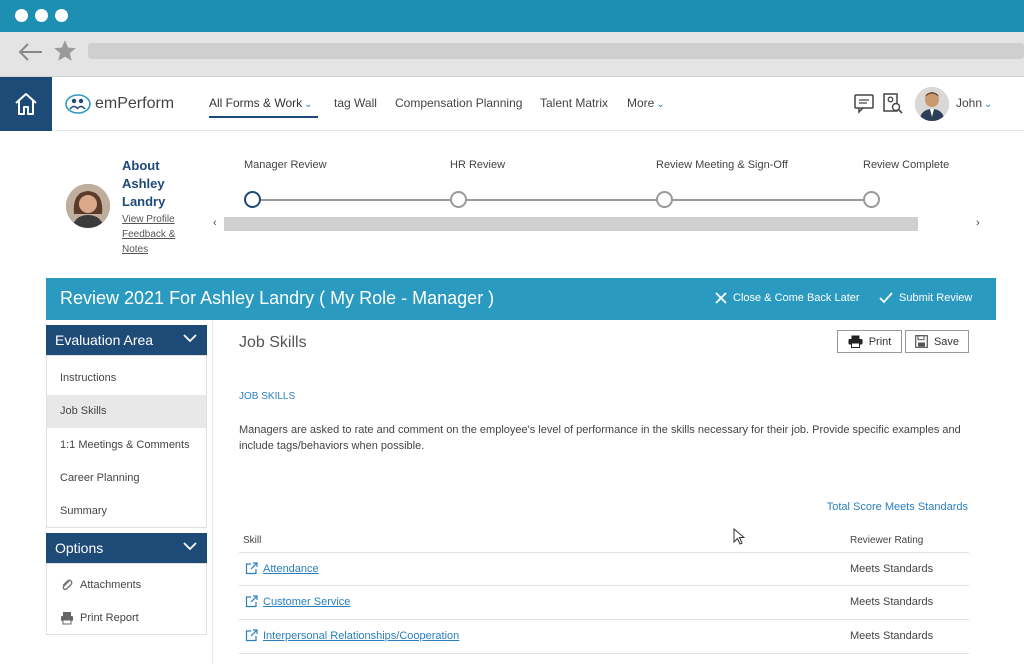 This screenshot has width=1024, height=664. I want to click on panel-title: Evaluation Area, so click(104, 340).